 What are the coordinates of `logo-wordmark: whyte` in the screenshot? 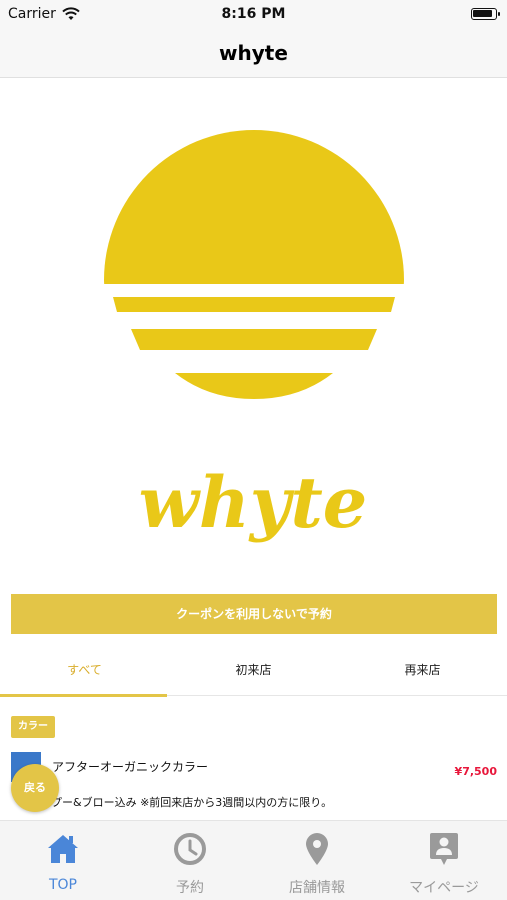 It's located at (253, 502).